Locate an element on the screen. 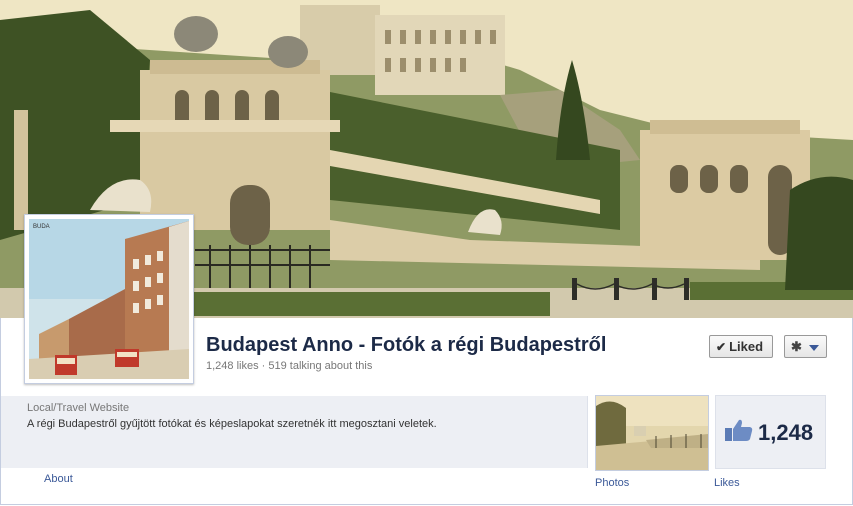 Image resolution: width=853 pixels, height=506 pixels. photos-app-thumbnail is located at coordinates (652, 433).